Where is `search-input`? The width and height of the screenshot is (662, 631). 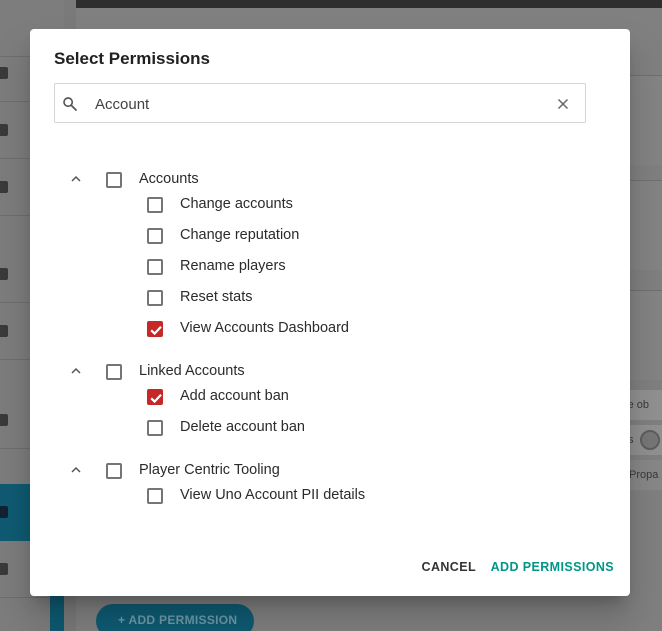
search-input is located at coordinates (315, 104).